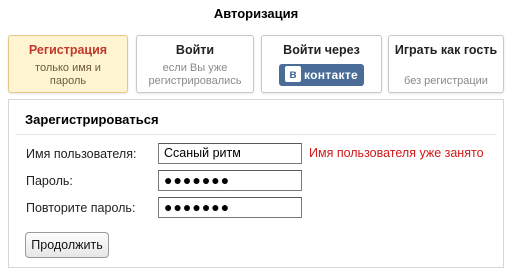 The width and height of the screenshot is (512, 279). What do you see at coordinates (81, 208) in the screenshot?
I see `password-repeat-label: Повторите пароль:` at bounding box center [81, 208].